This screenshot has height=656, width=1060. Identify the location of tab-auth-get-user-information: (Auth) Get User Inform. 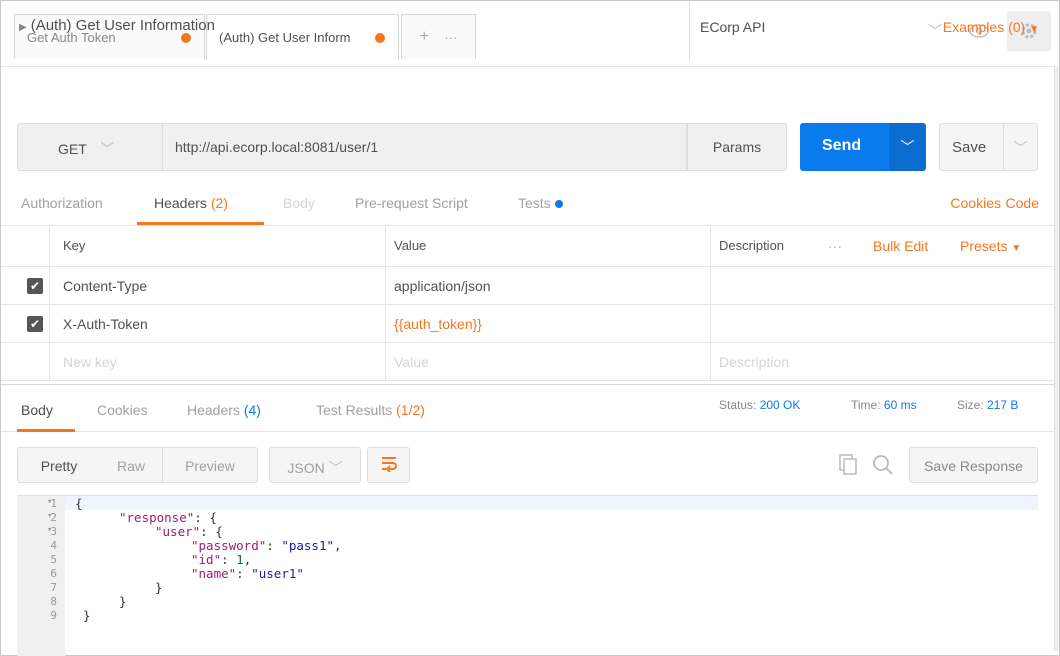
(302, 37).